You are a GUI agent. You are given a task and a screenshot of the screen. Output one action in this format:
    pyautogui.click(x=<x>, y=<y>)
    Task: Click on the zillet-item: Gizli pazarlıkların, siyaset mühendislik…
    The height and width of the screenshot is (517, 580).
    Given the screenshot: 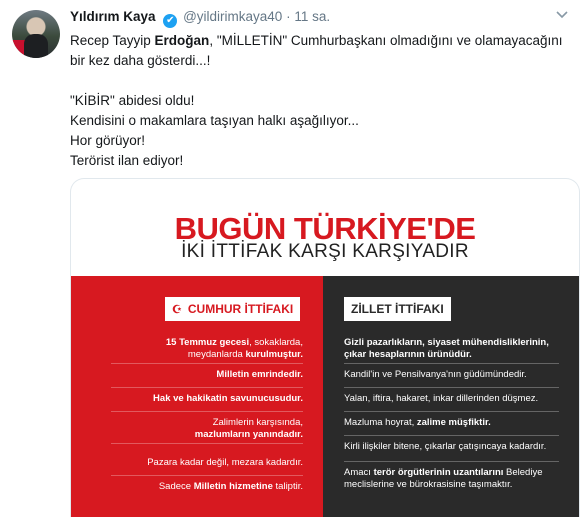 What is the action you would take?
    pyautogui.click(x=446, y=348)
    